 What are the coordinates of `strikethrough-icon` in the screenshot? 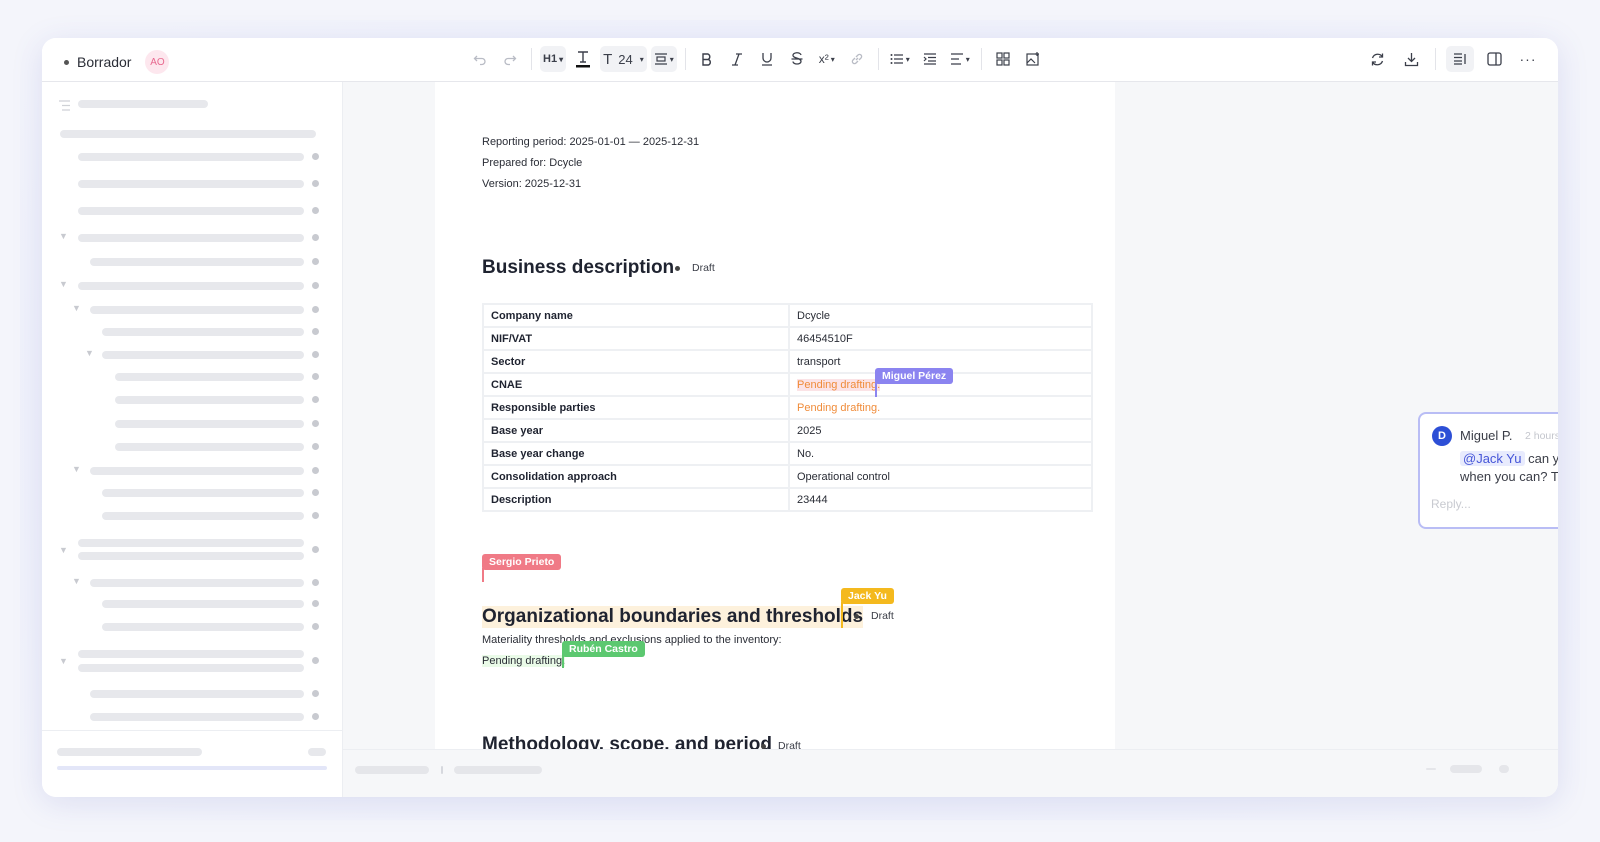 It's located at (797, 59).